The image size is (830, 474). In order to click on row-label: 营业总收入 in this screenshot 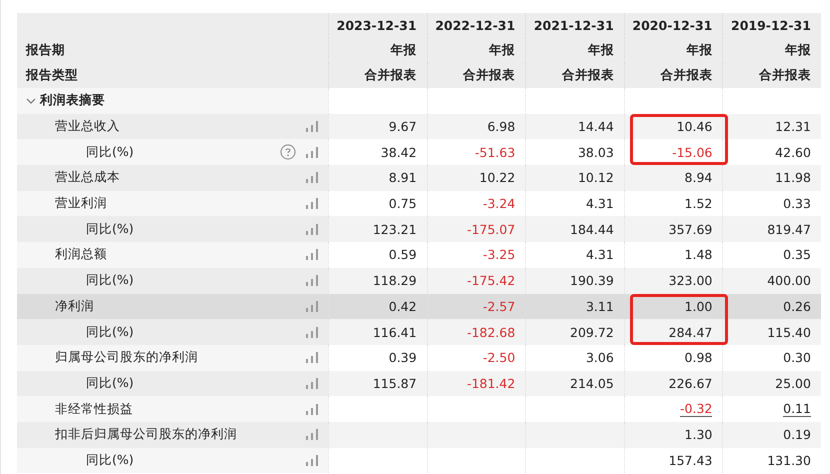, I will do `click(87, 127)`.